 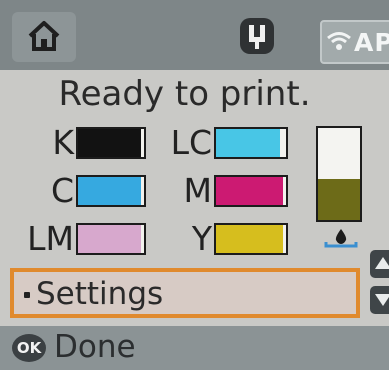 I want to click on wifi-ap-status: AP, so click(x=354, y=42).